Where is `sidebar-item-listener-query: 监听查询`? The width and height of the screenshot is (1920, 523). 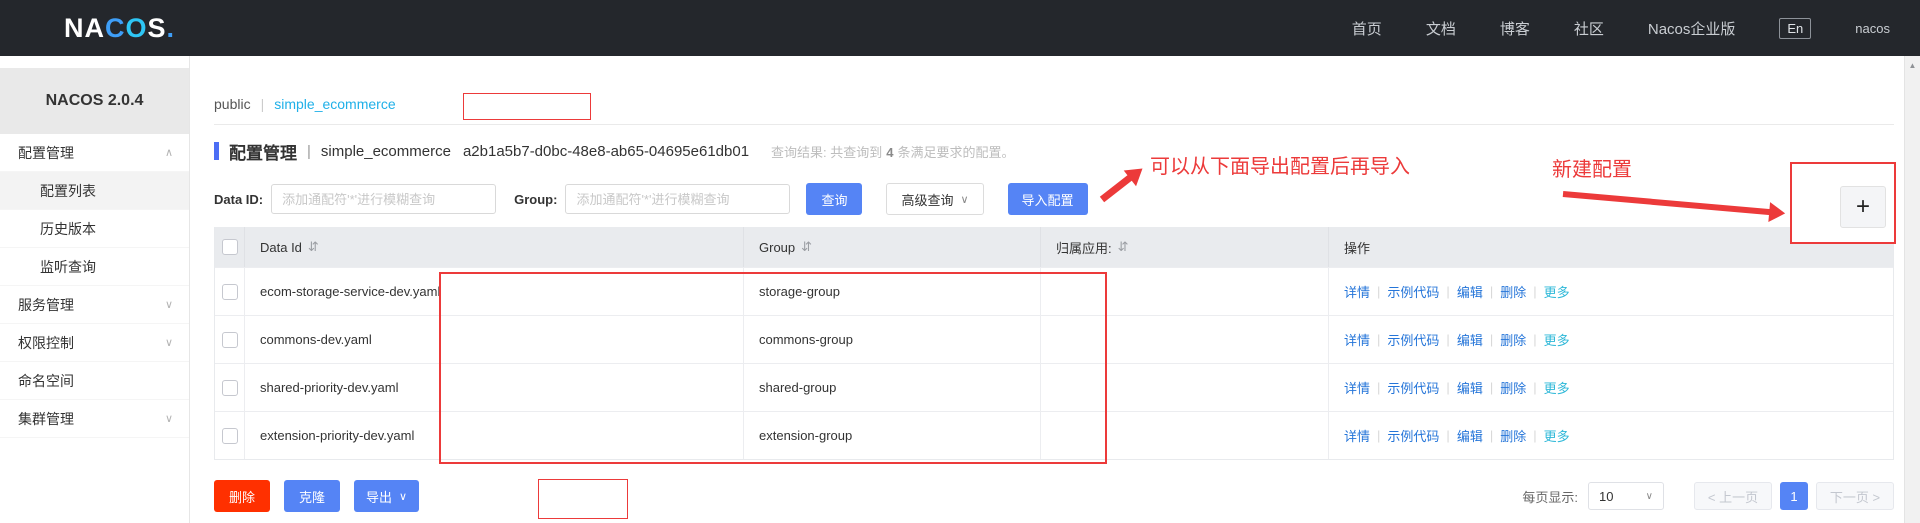 sidebar-item-listener-query: 监听查询 is located at coordinates (94, 267).